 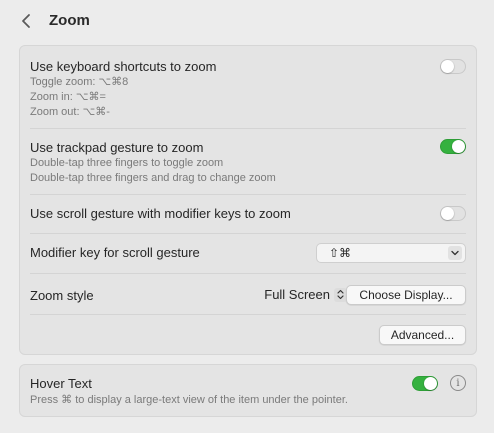 What do you see at coordinates (70, 112) in the screenshot?
I see `zoom-out-shortcut: Zoom out: ⌥⌘-` at bounding box center [70, 112].